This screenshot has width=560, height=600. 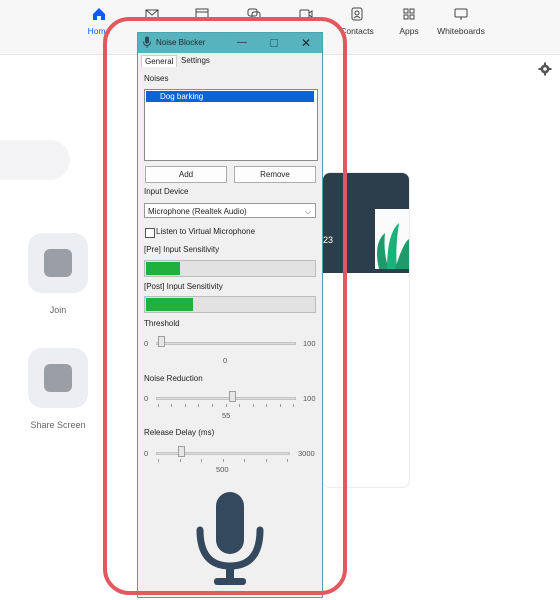 I want to click on home-icon, so click(x=99, y=14).